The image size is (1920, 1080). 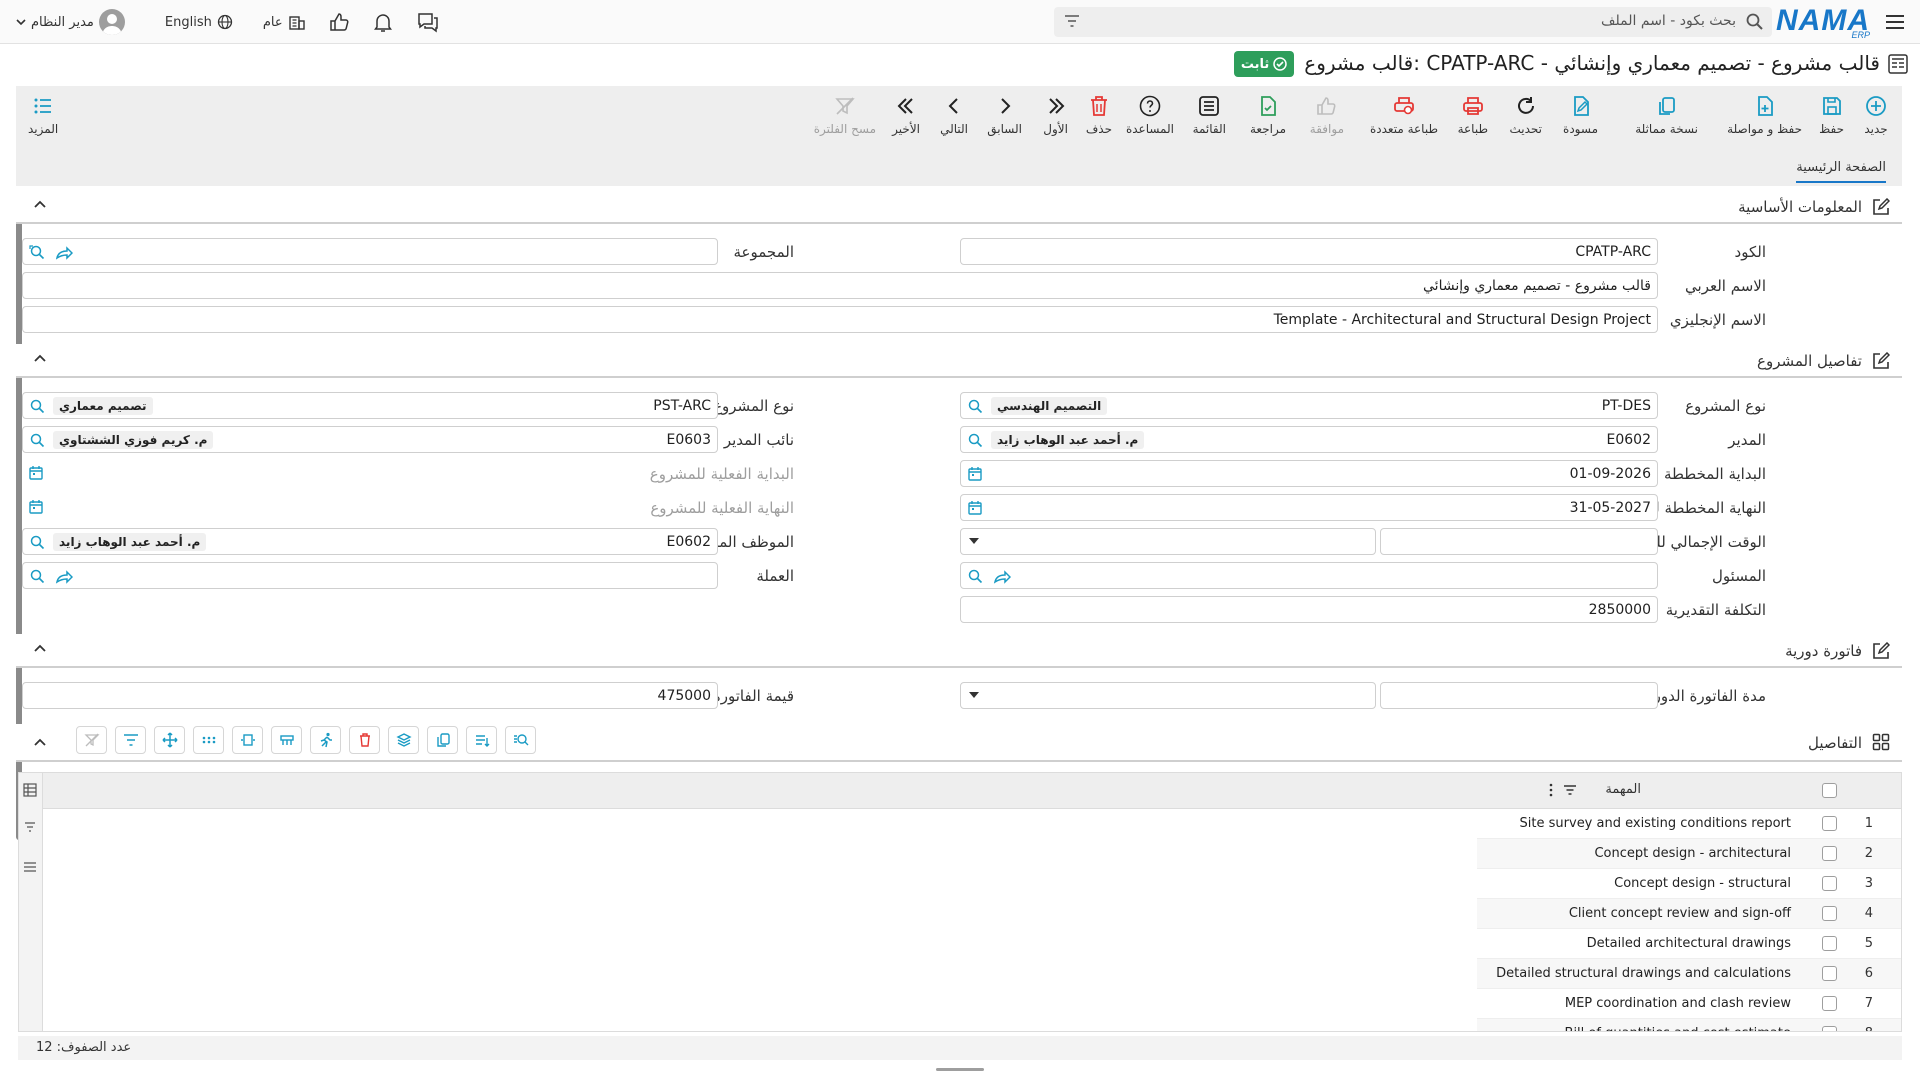 I want to click on invoice-period-unit-select, so click(x=1168, y=695).